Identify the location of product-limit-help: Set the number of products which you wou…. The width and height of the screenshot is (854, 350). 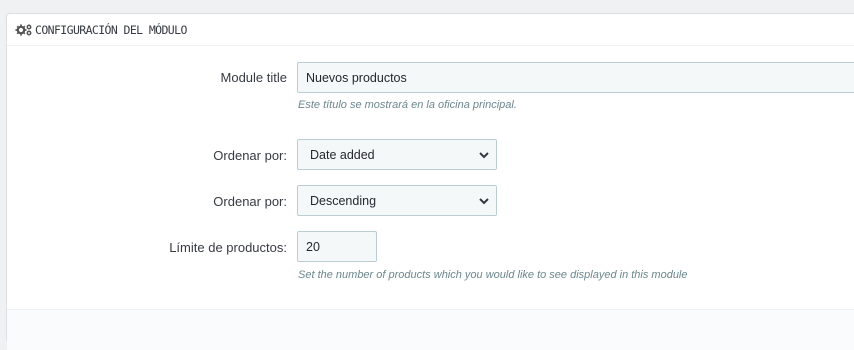
(493, 275).